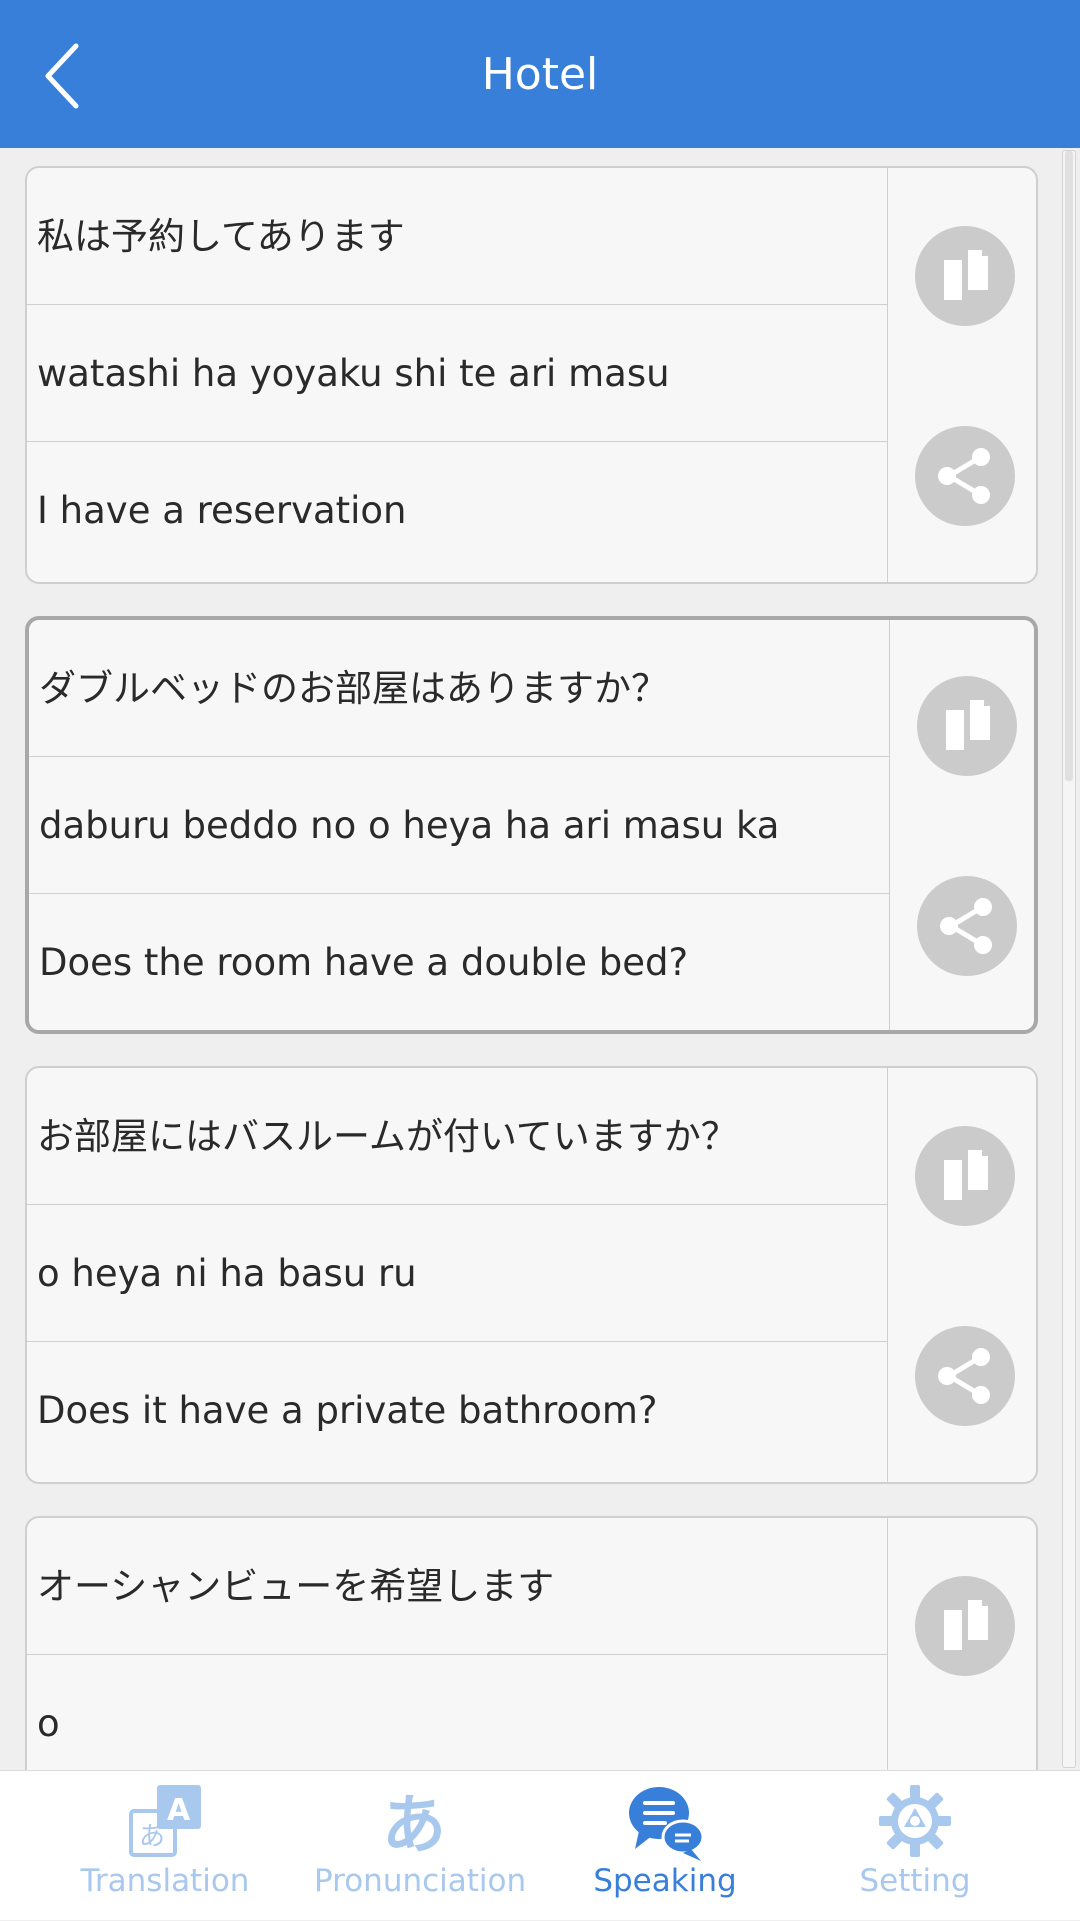 The height and width of the screenshot is (1921, 1080). Describe the element at coordinates (364, 962) in the screenshot. I see `english-text: Does the room have a double bed?` at that location.